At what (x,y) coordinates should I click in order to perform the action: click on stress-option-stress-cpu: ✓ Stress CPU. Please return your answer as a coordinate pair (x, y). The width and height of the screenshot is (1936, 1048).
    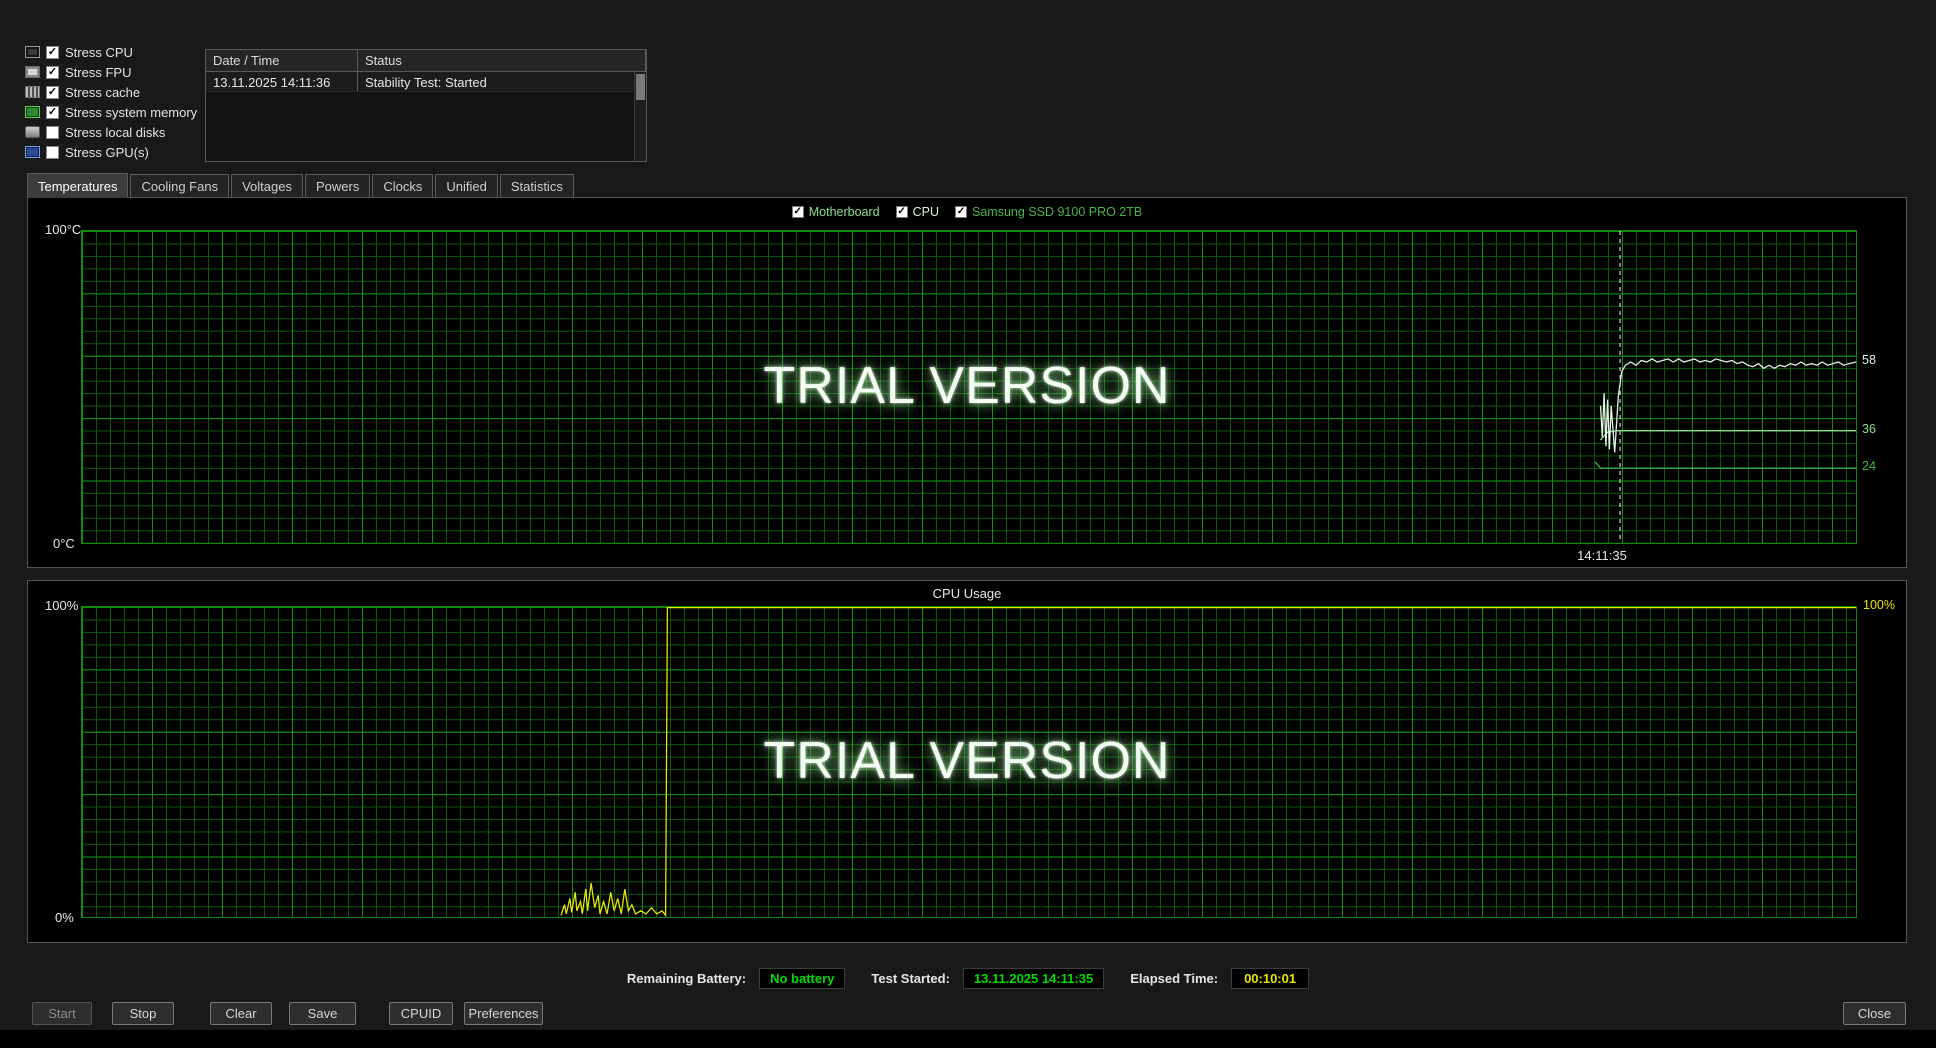
    Looking at the image, I should click on (111, 52).